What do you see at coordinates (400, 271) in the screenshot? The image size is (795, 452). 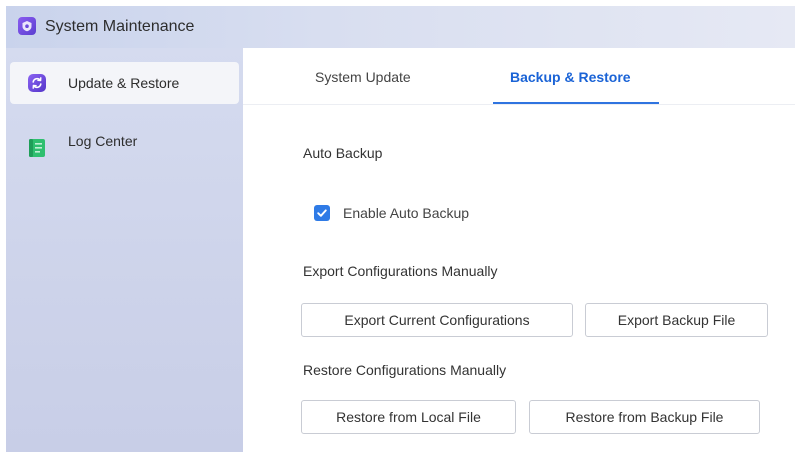 I see `export-heading: Export Configurations Manually` at bounding box center [400, 271].